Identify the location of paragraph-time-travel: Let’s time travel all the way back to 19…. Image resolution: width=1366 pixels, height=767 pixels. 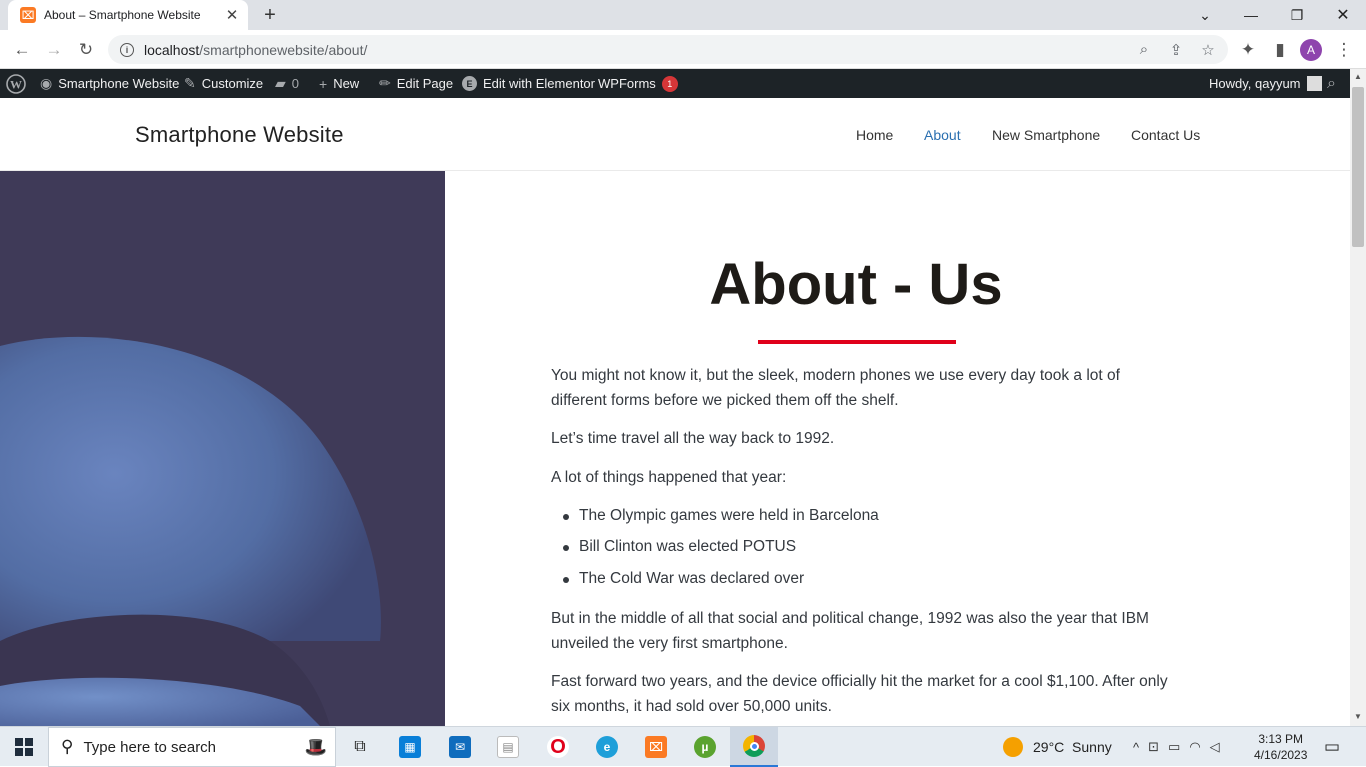
(693, 438).